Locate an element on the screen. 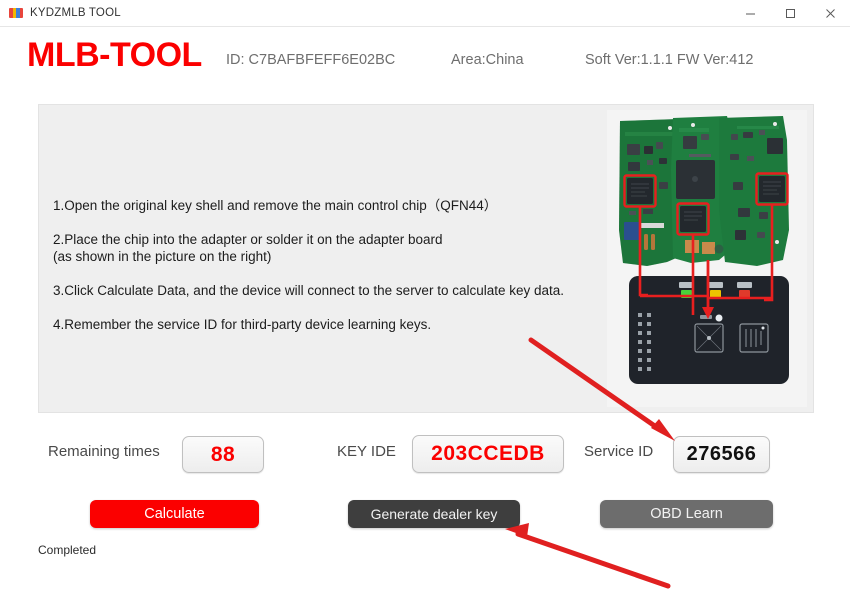 The height and width of the screenshot is (596, 850). key-ide-field: 203CCEDB is located at coordinates (488, 454).